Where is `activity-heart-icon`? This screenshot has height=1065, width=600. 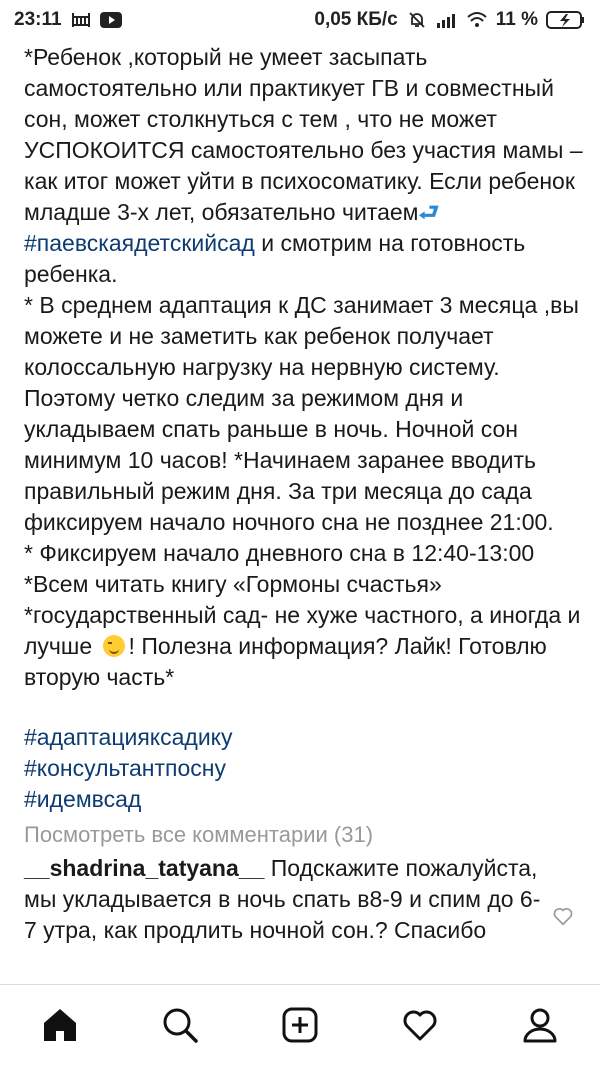 activity-heart-icon is located at coordinates (420, 1025).